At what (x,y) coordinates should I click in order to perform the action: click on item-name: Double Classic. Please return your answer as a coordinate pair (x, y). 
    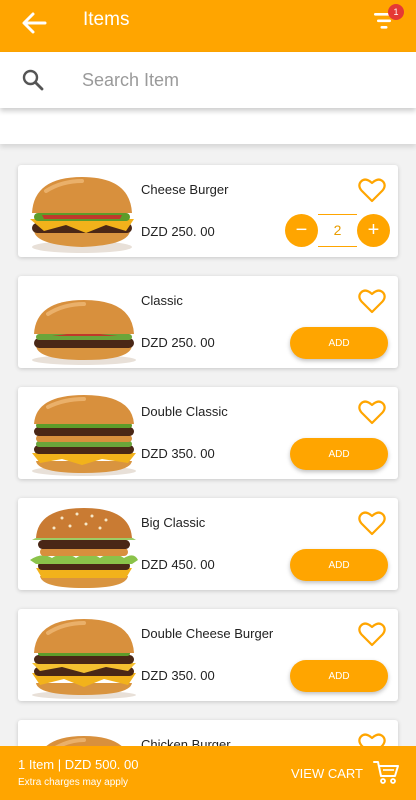
    Looking at the image, I should click on (184, 411).